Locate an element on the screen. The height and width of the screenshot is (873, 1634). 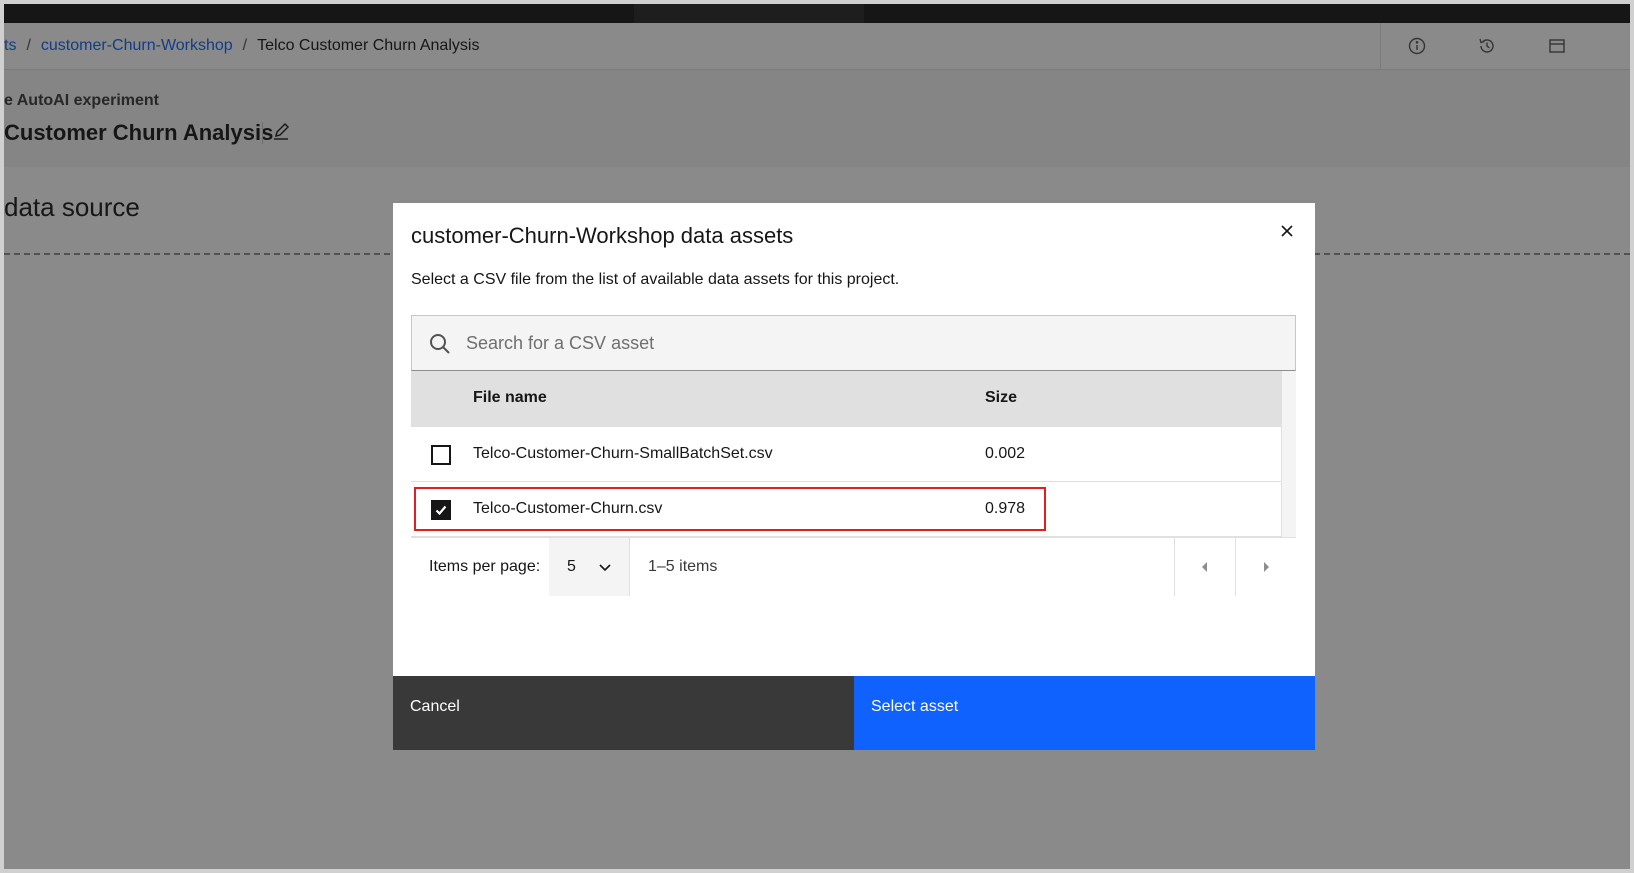
chevron-down-icon is located at coordinates (605, 568).